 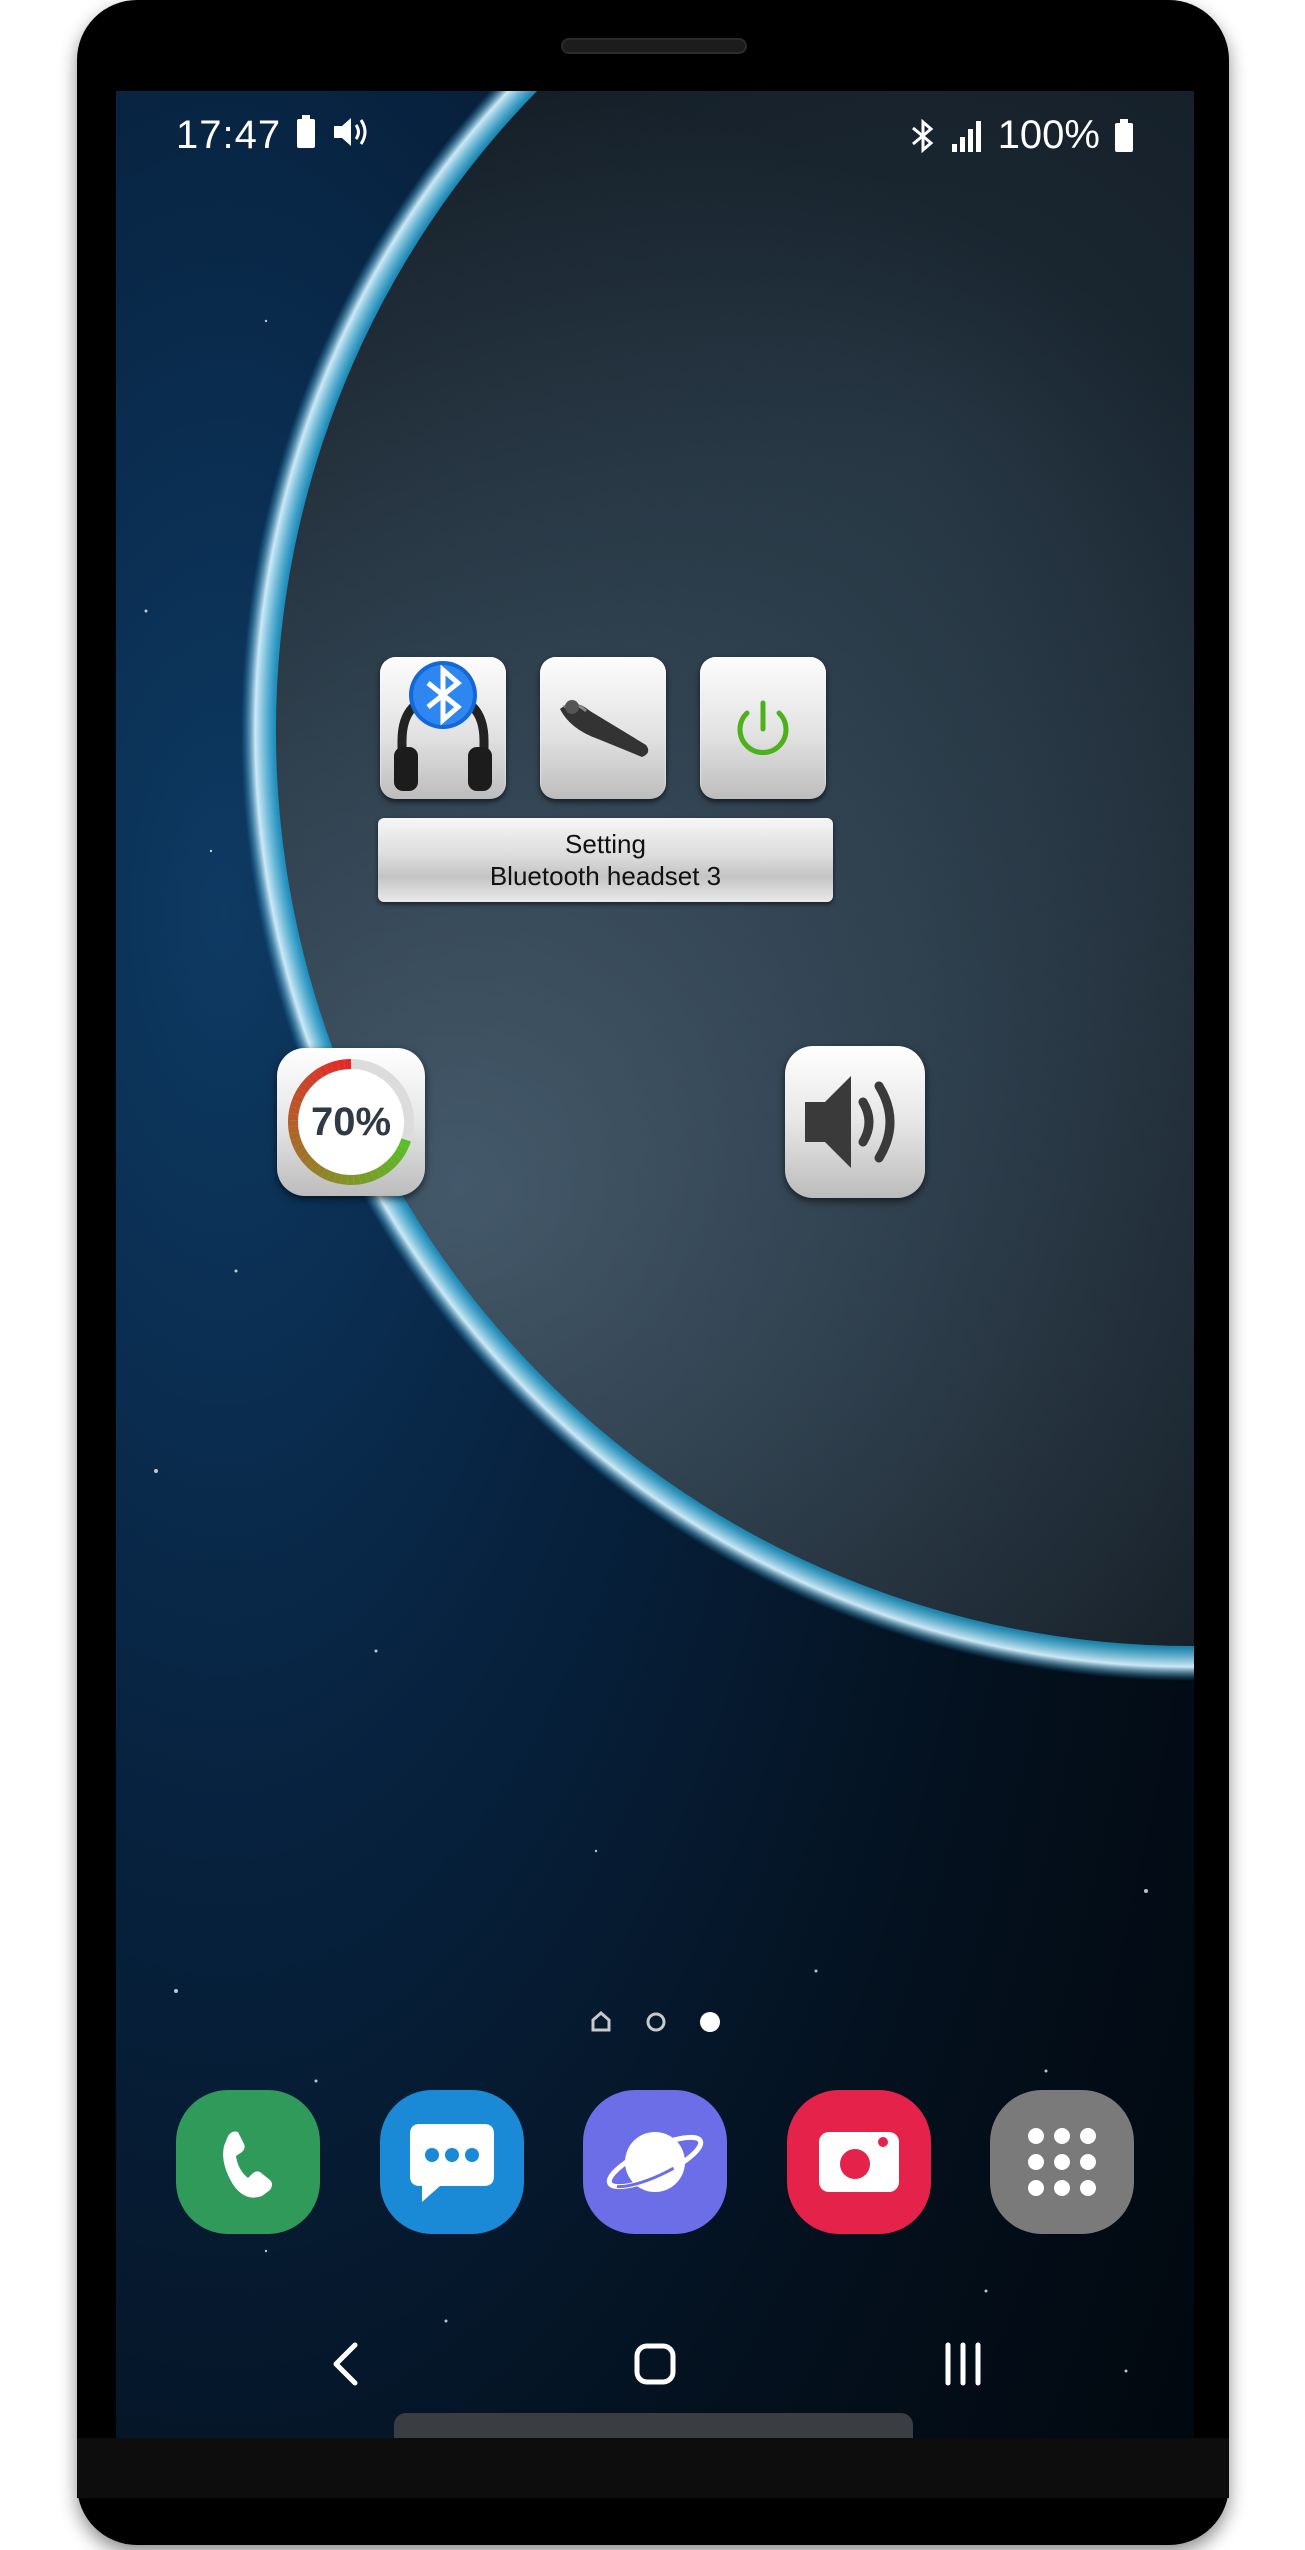 What do you see at coordinates (653, 2468) in the screenshot?
I see `phone-bottom-bezel` at bounding box center [653, 2468].